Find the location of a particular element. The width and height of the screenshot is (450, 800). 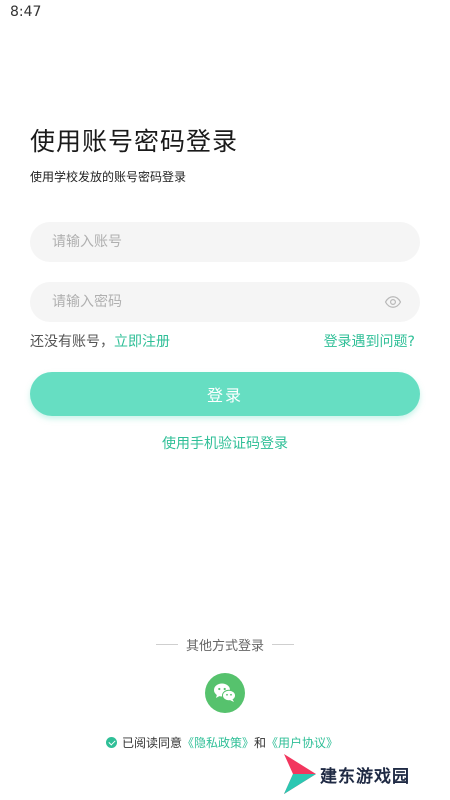

user-agreement-link: 《用户协议》 is located at coordinates (302, 742).